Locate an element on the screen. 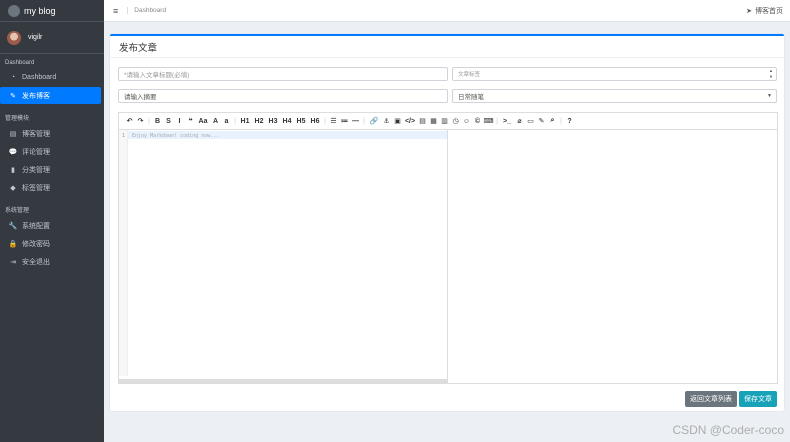 This screenshot has width=790, height=442. sidebar-item-label: Dashboard is located at coordinates (39, 77).